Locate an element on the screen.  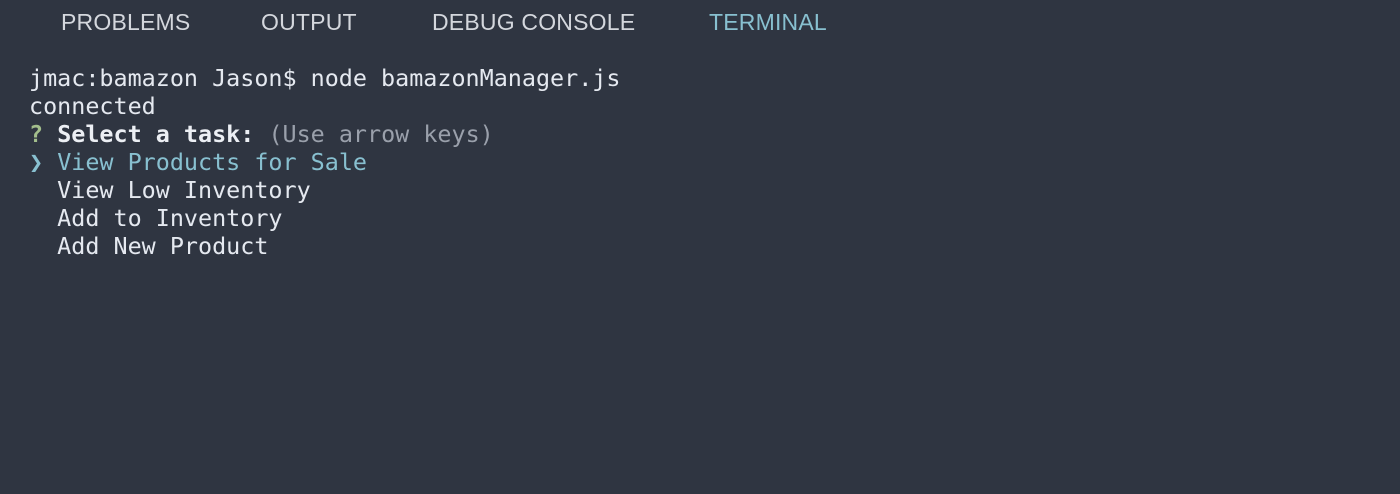
tab-terminal: TERMINAL is located at coordinates (768, 22).